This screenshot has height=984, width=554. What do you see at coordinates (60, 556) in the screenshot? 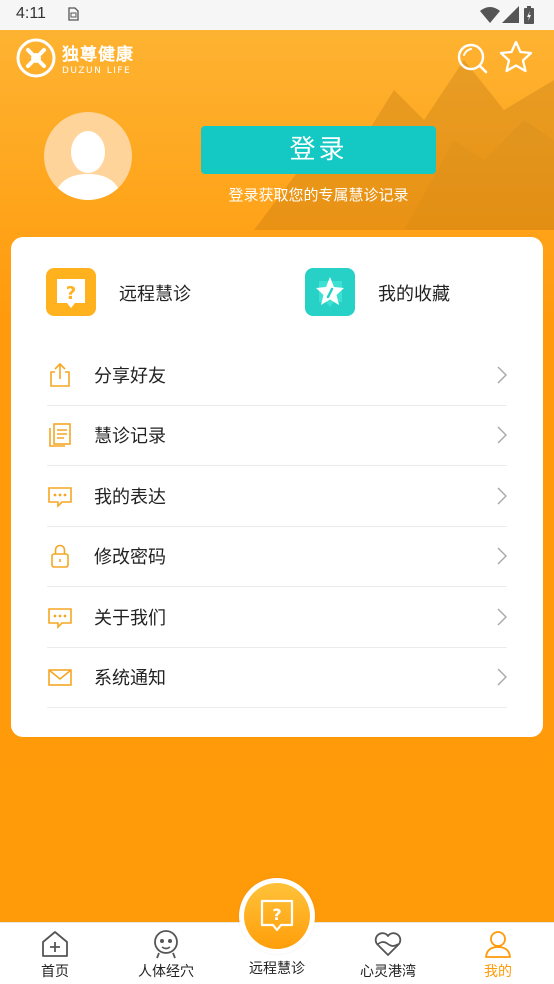
I see `lock-icon` at bounding box center [60, 556].